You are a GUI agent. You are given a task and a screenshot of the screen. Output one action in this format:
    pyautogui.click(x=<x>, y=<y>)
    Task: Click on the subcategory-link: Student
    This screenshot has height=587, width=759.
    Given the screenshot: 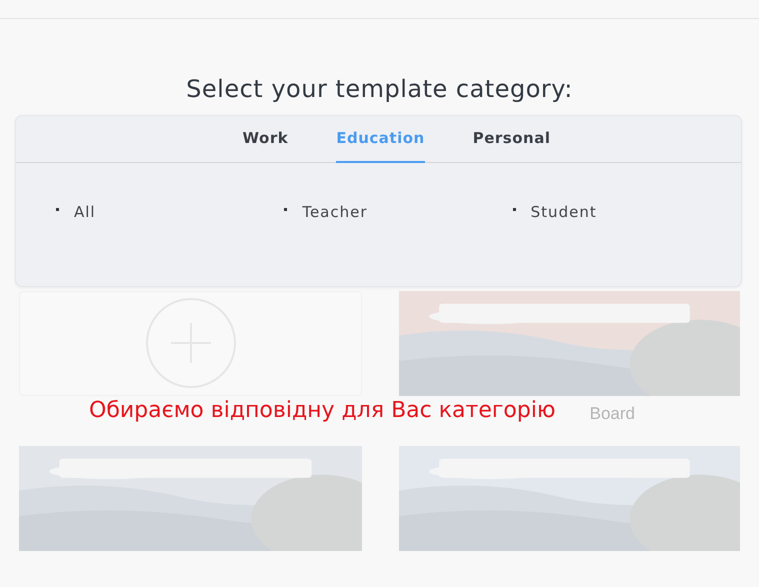 What is the action you would take?
    pyautogui.click(x=563, y=212)
    